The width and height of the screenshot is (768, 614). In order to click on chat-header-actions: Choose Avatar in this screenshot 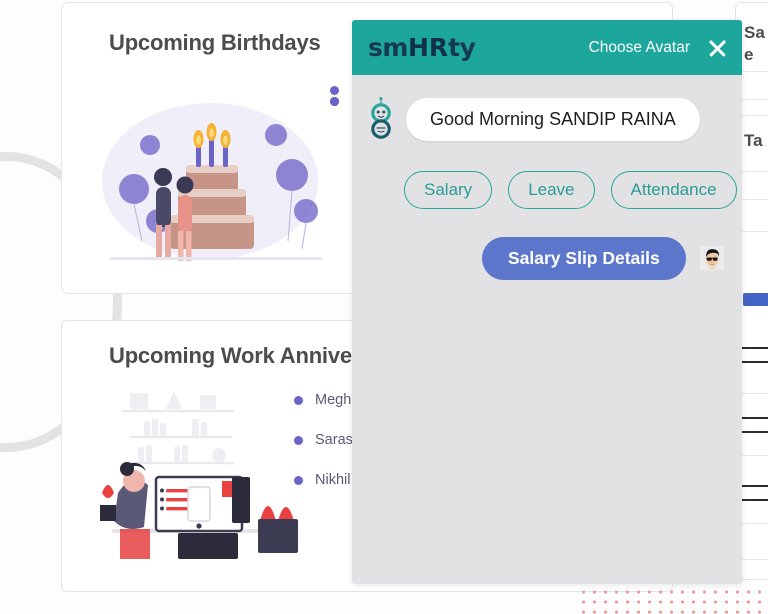, I will do `click(658, 48)`.